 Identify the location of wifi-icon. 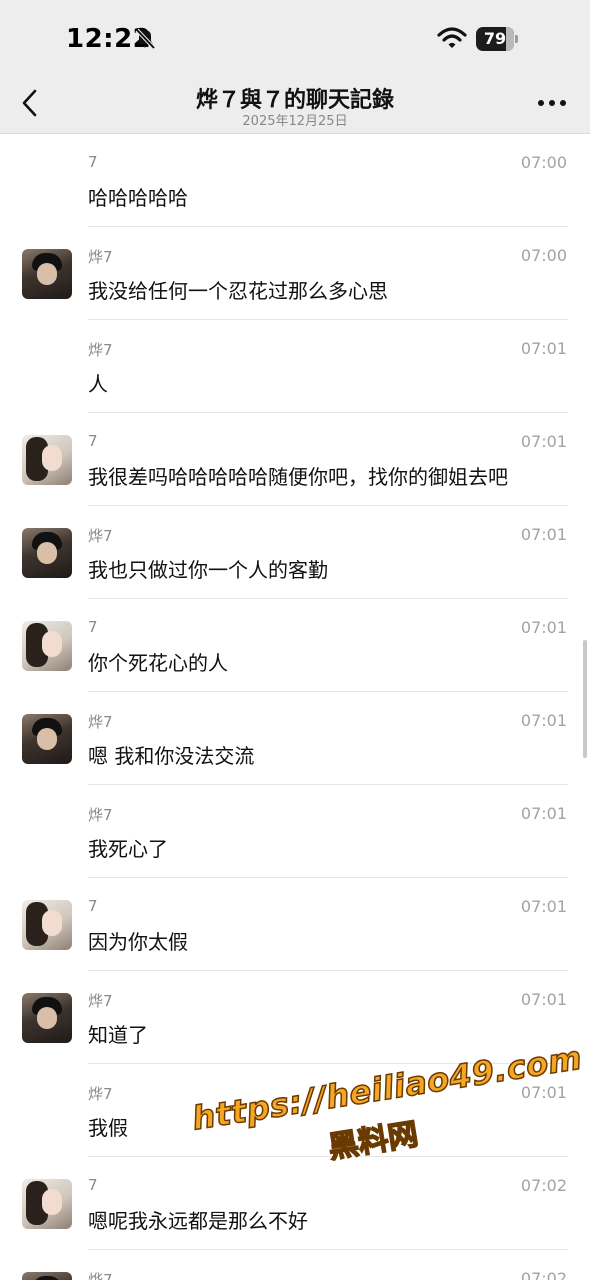
(452, 37).